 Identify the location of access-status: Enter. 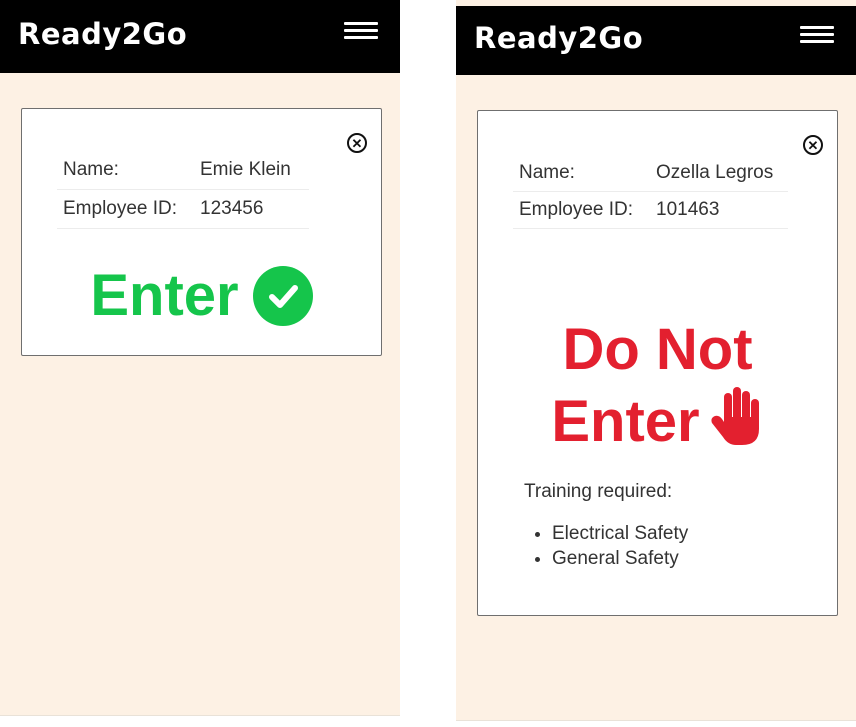
(201, 296).